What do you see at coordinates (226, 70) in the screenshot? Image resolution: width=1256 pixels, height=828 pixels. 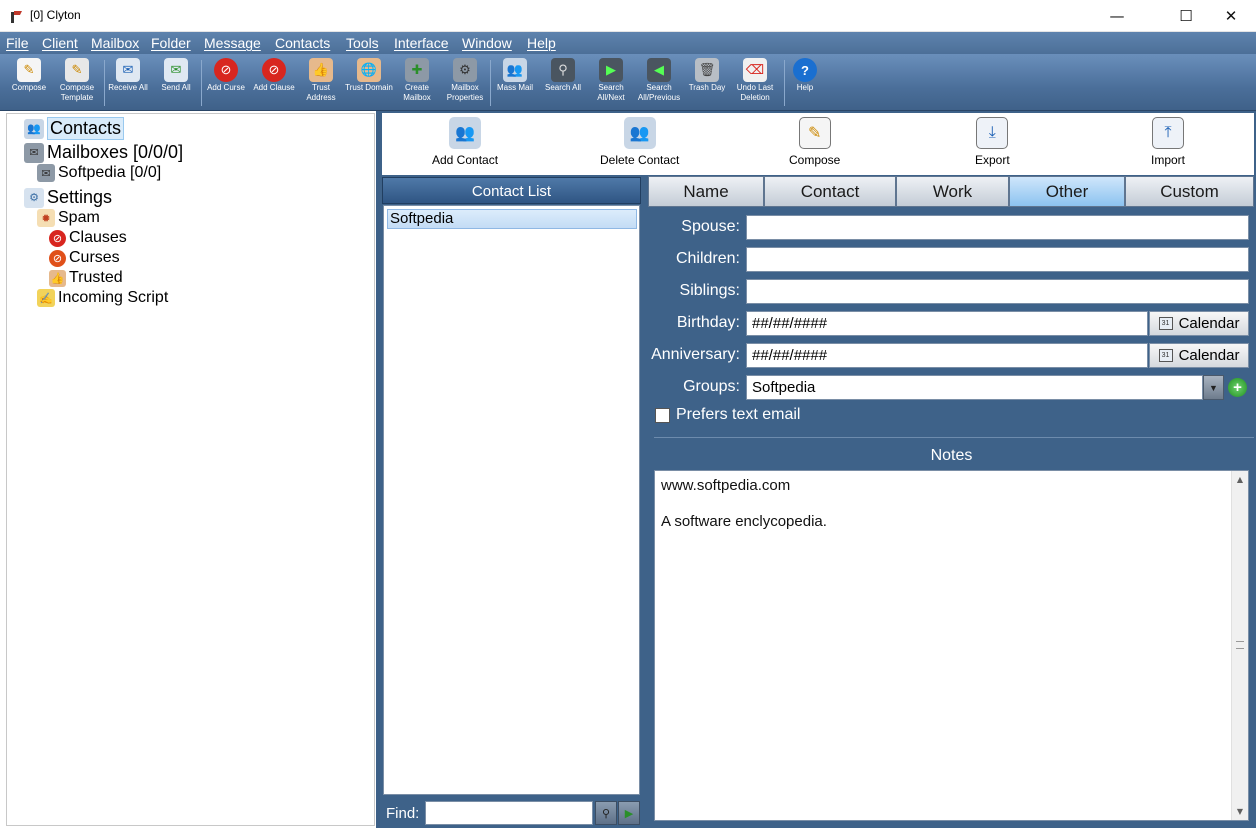 I see `add-curse-icon: ⊘` at bounding box center [226, 70].